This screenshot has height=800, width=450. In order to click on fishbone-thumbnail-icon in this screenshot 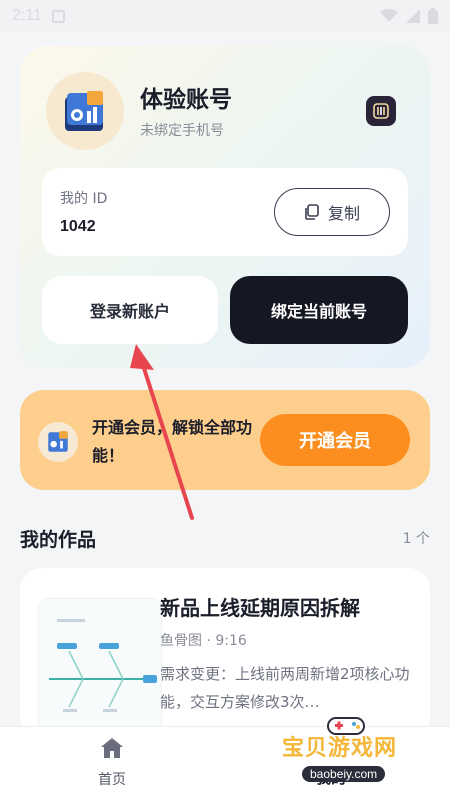, I will do `click(103, 665)`.